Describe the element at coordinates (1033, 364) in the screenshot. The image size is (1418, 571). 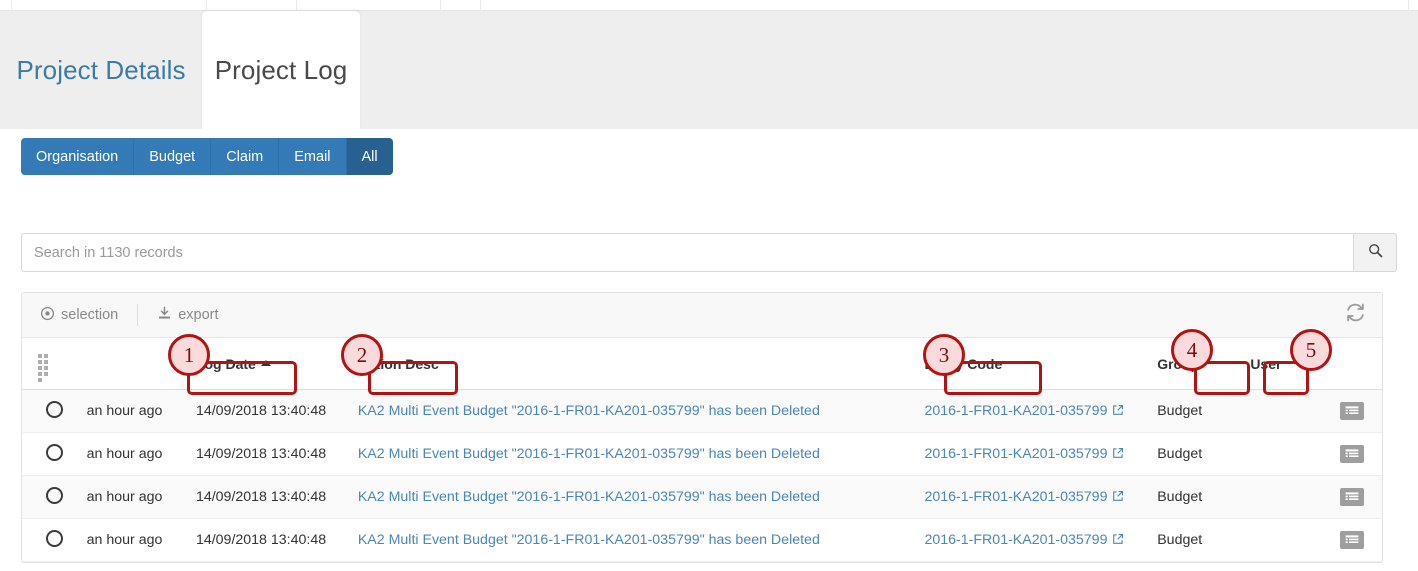
I see `column-header-entity-code: Entity Code` at that location.